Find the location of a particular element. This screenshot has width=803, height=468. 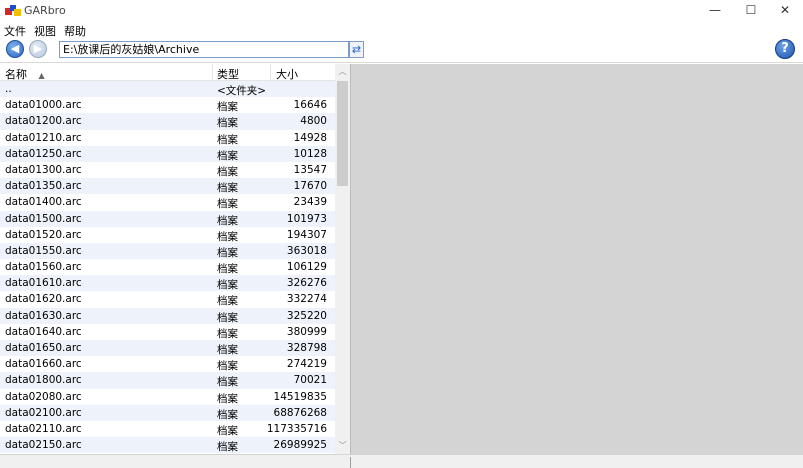

table-row: data01560.arc 档案 106129 is located at coordinates (167, 267).